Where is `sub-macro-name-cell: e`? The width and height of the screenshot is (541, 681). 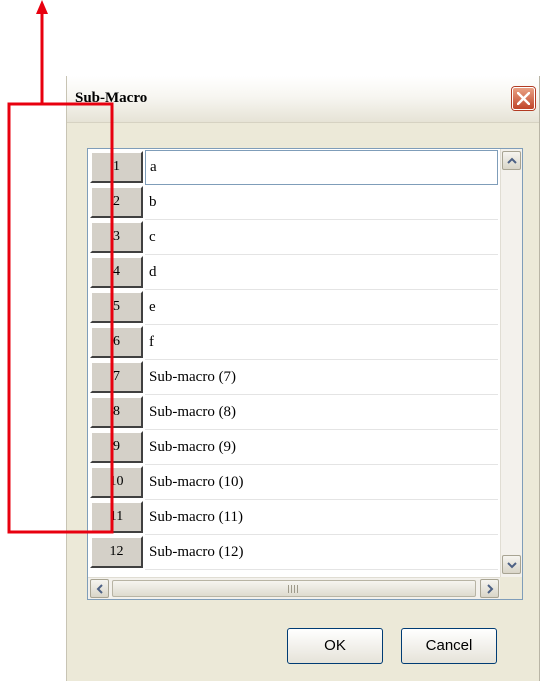 sub-macro-name-cell: e is located at coordinates (321, 307).